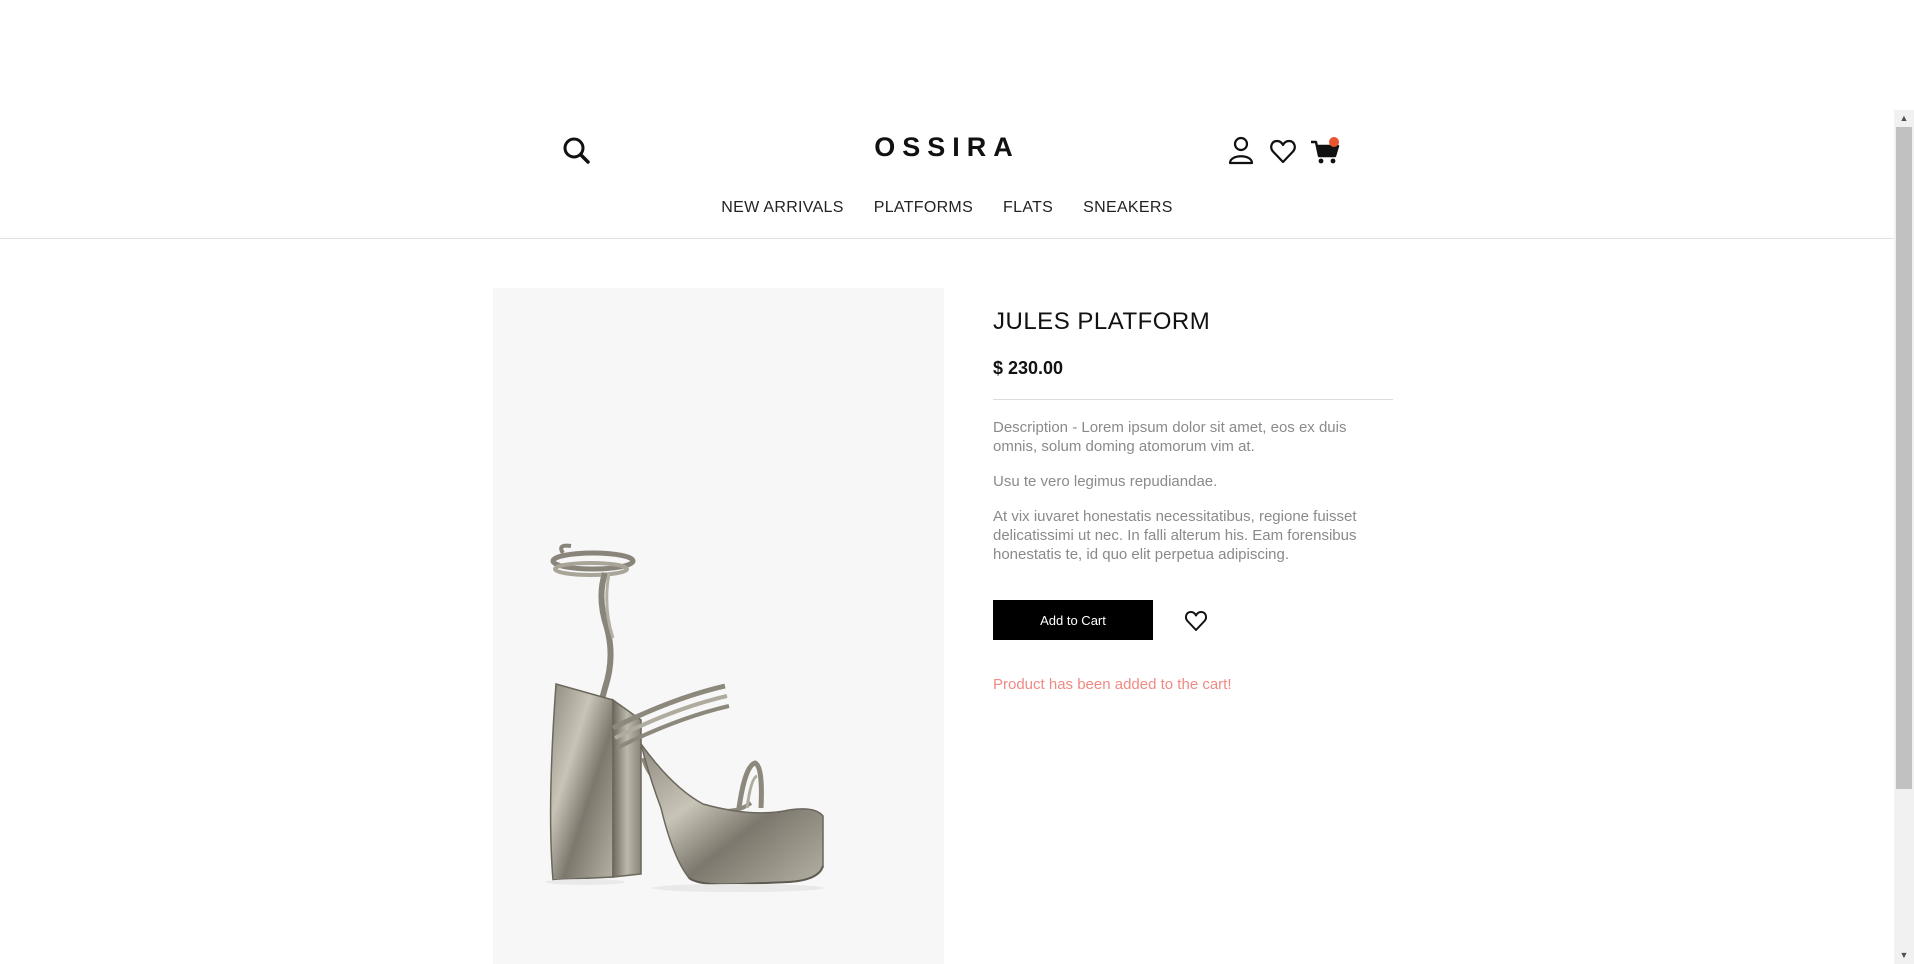 The image size is (1914, 964). I want to click on scroll-up-arrow-icon: ▲, so click(1904, 118).